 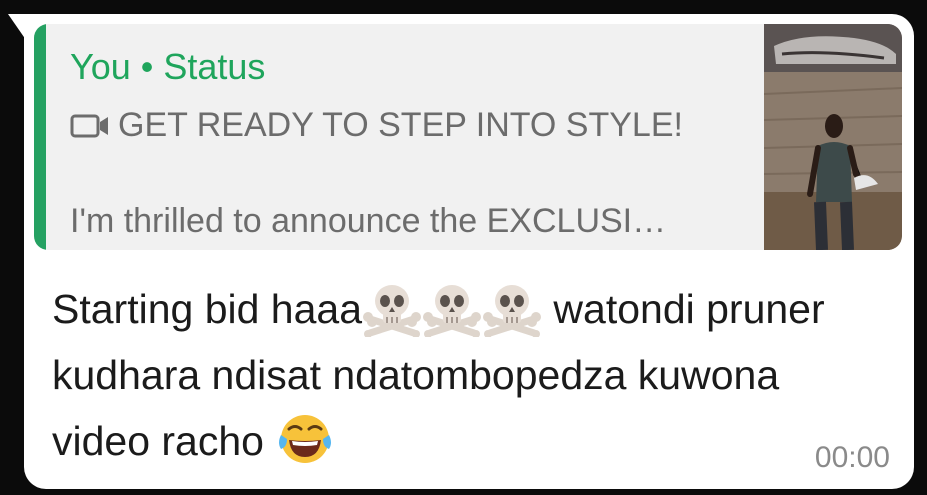 I want to click on status-video-thumbnail, so click(x=833, y=137).